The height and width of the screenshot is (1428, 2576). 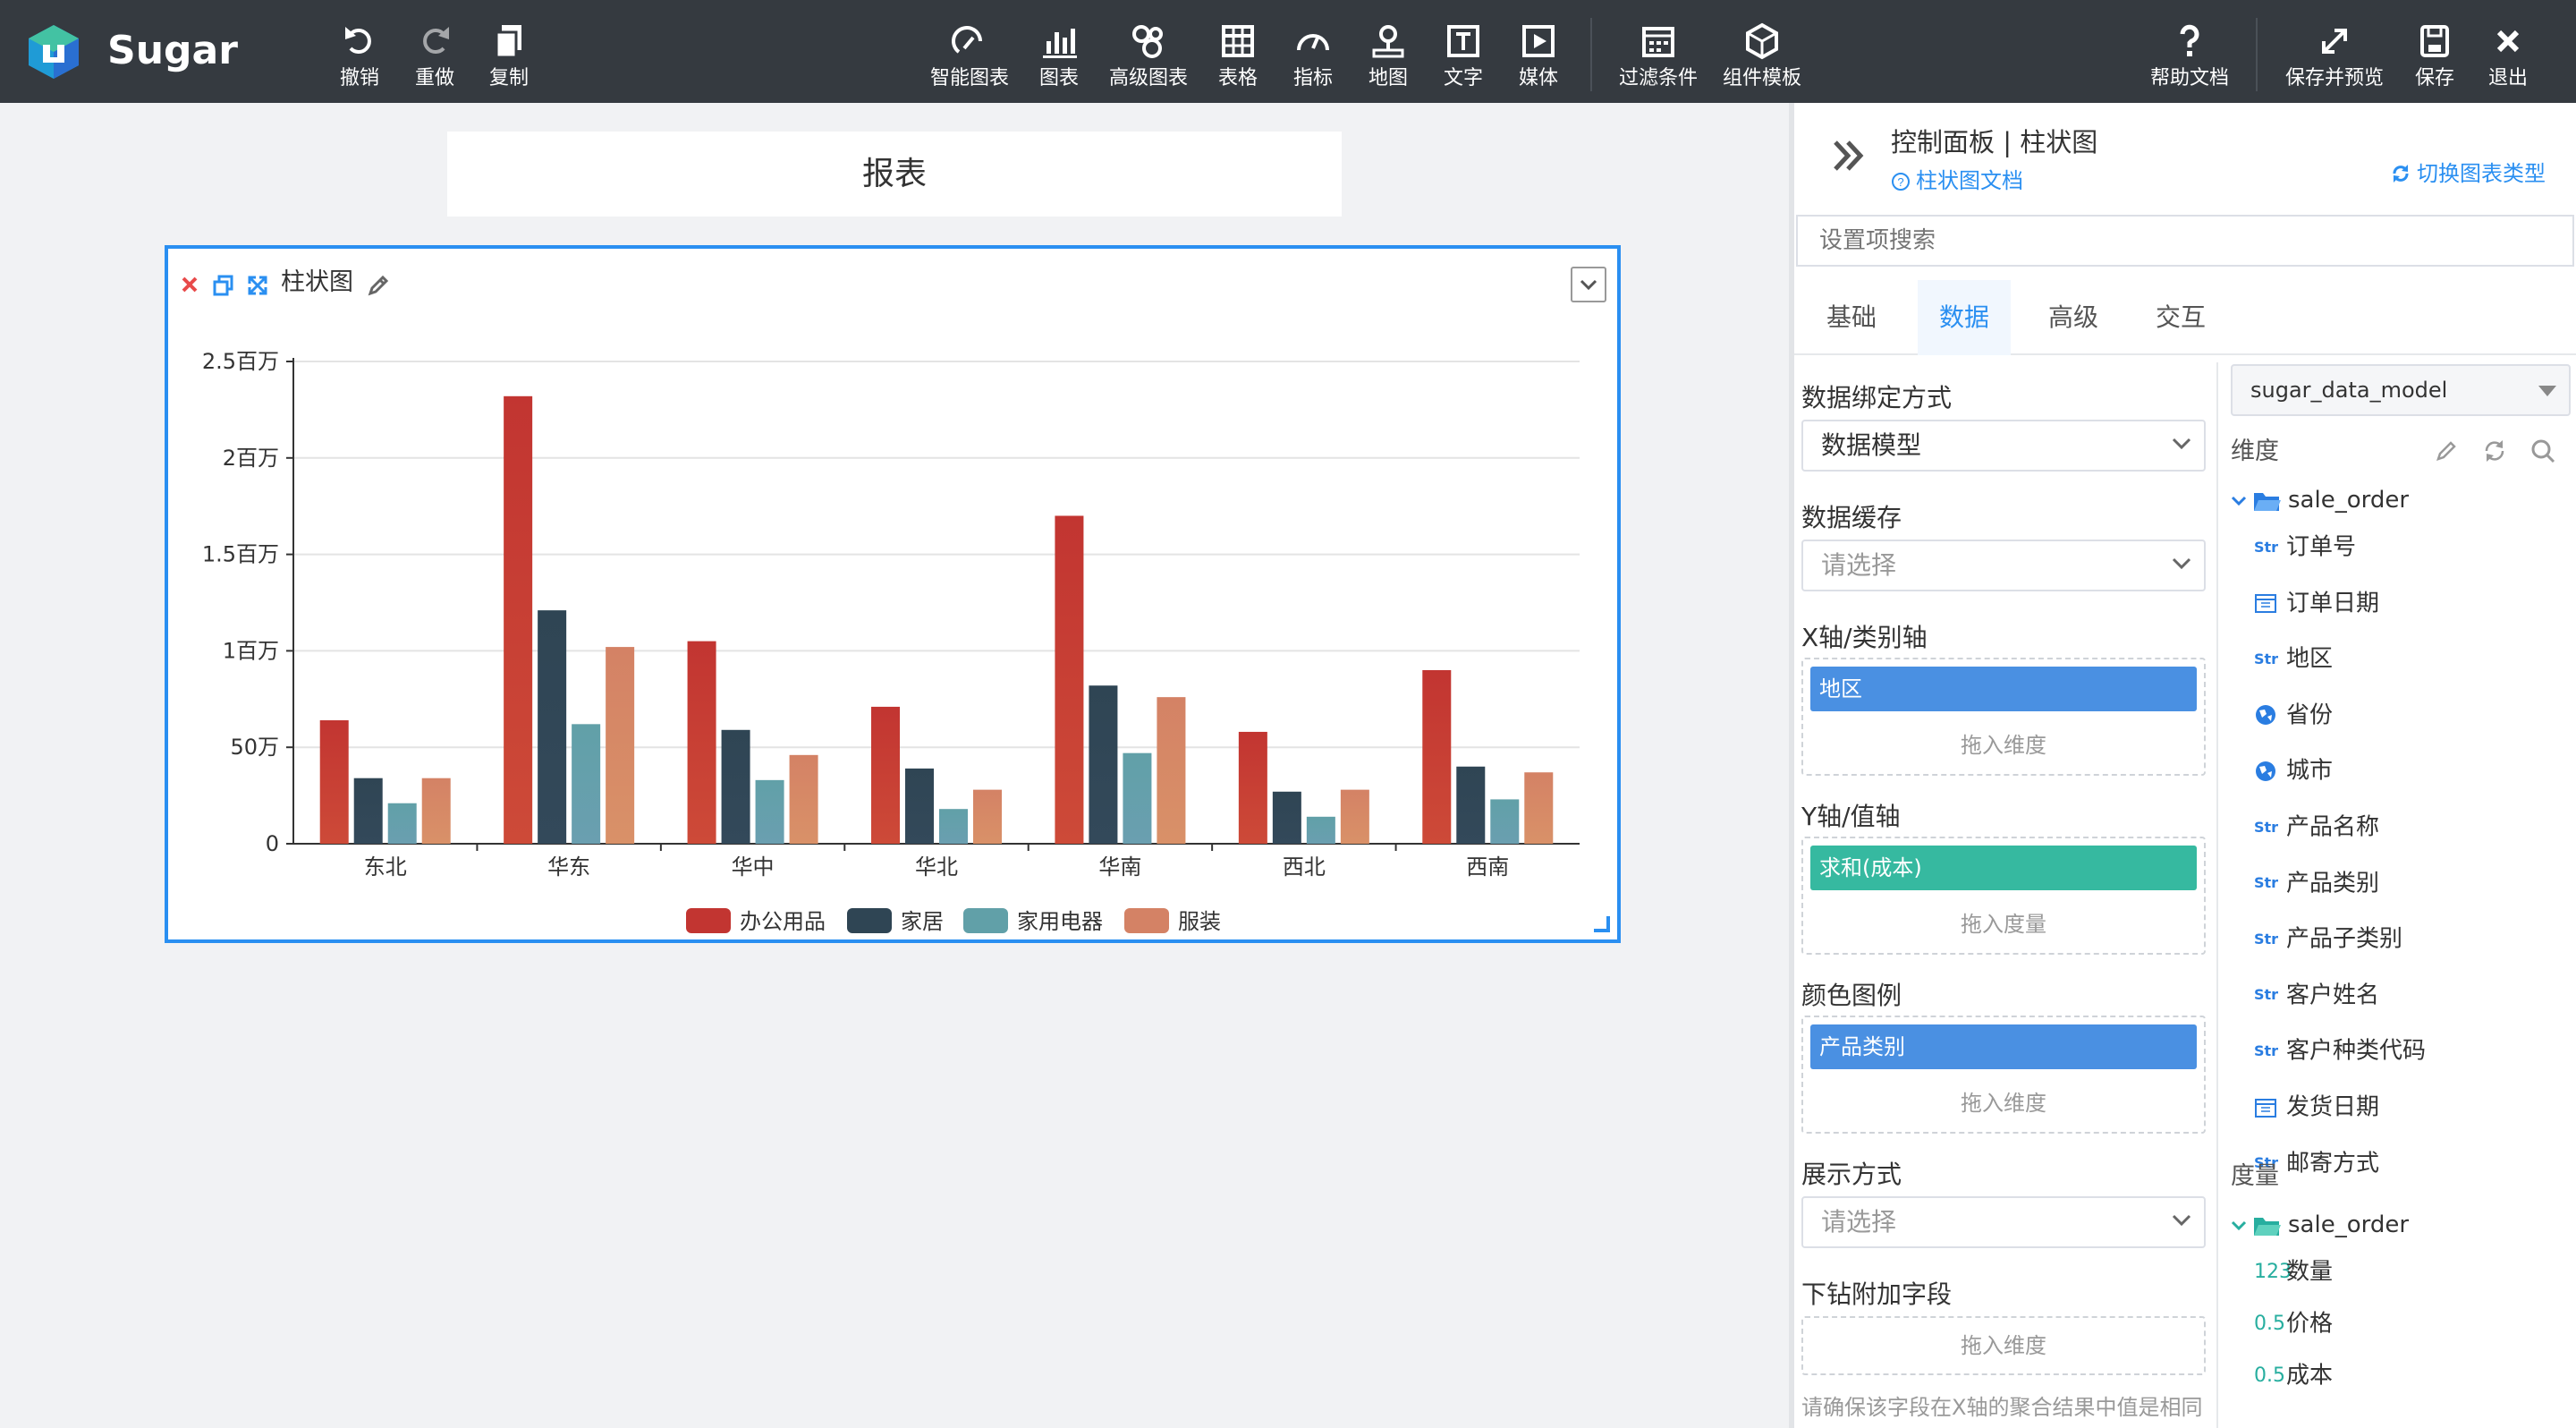 What do you see at coordinates (1851, 317) in the screenshot?
I see `tab-basic: 基础` at bounding box center [1851, 317].